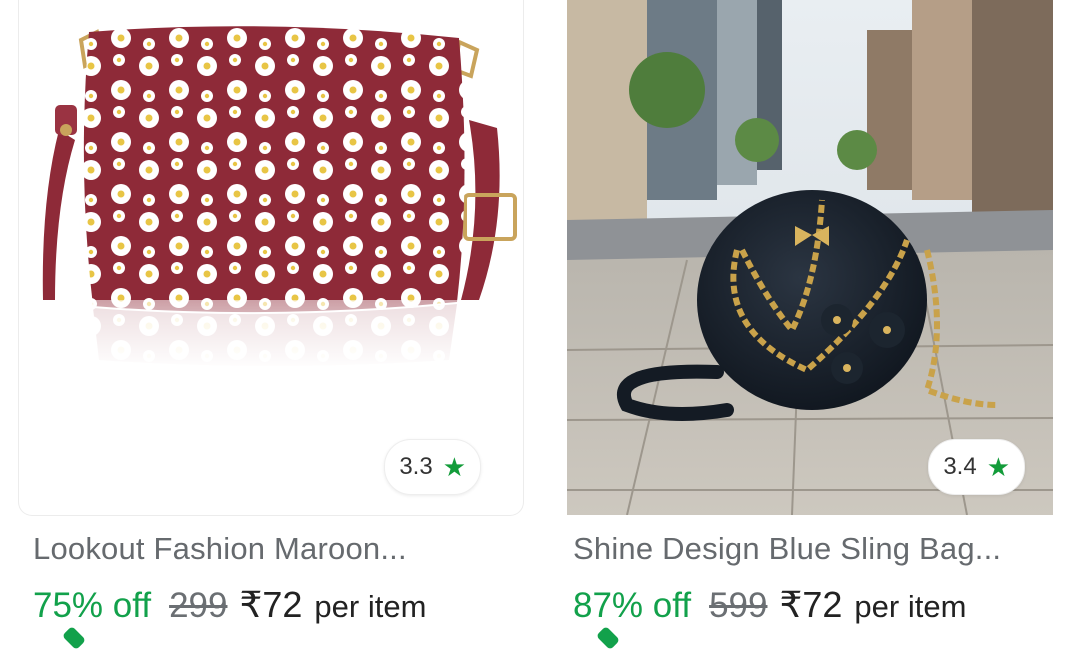 The image size is (1080, 650). What do you see at coordinates (92, 605) in the screenshot?
I see `discount-label: 75% off` at bounding box center [92, 605].